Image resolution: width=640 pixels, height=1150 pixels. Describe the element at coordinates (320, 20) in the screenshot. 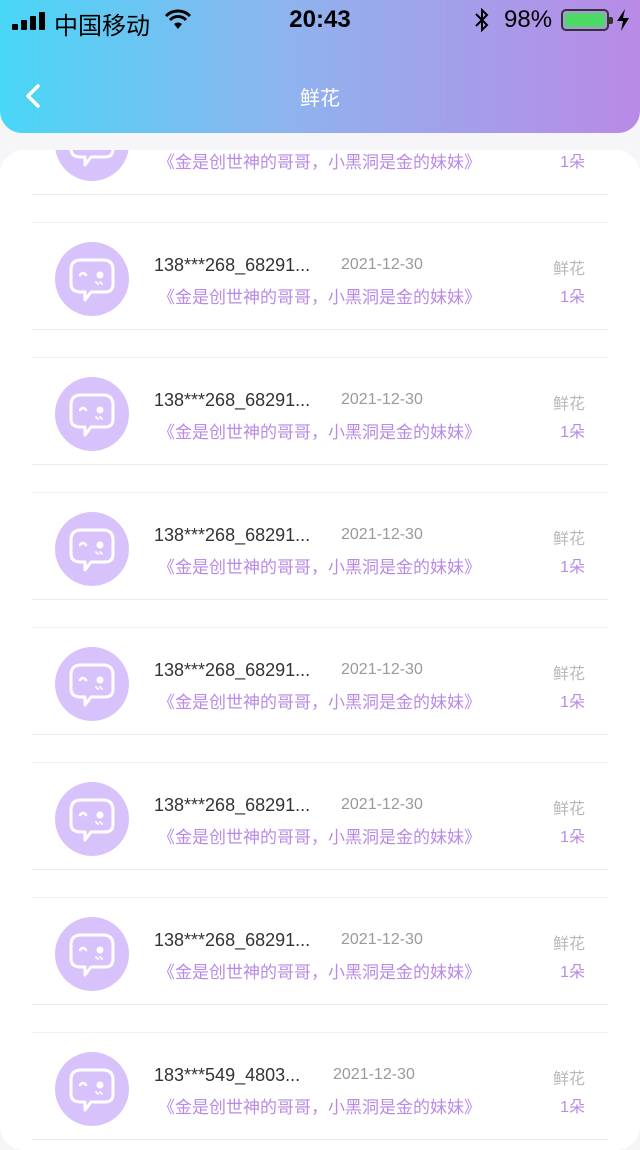

I see `status-bar: 中国移动 20:43 98%` at that location.